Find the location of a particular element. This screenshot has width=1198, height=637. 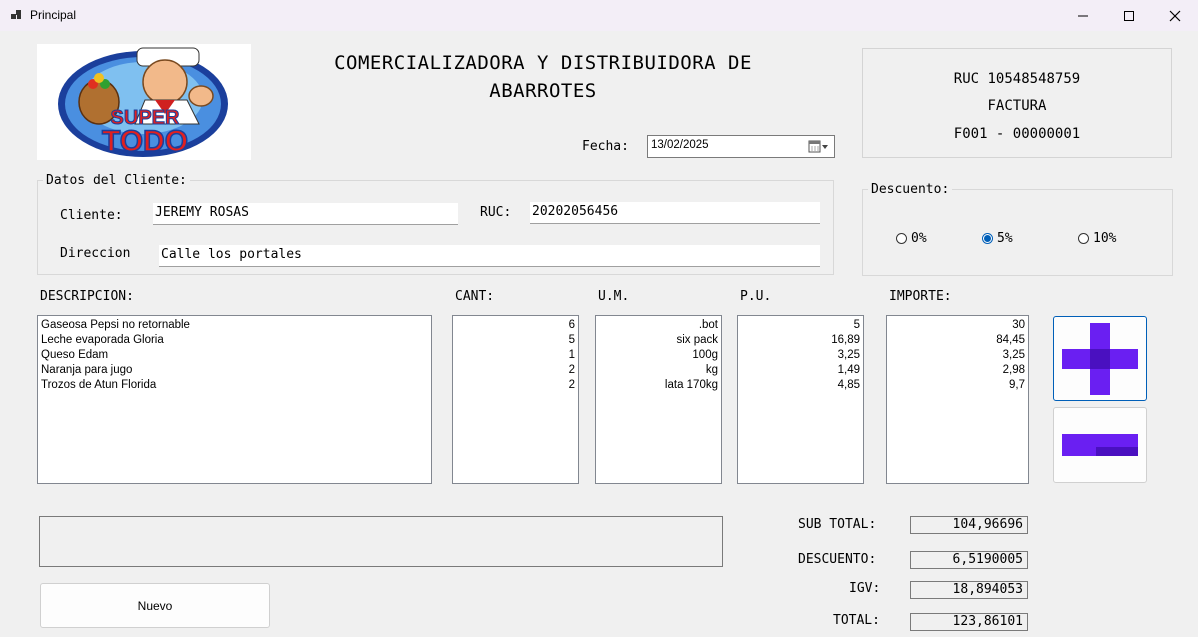

list-item: 16,89 is located at coordinates (800, 340).